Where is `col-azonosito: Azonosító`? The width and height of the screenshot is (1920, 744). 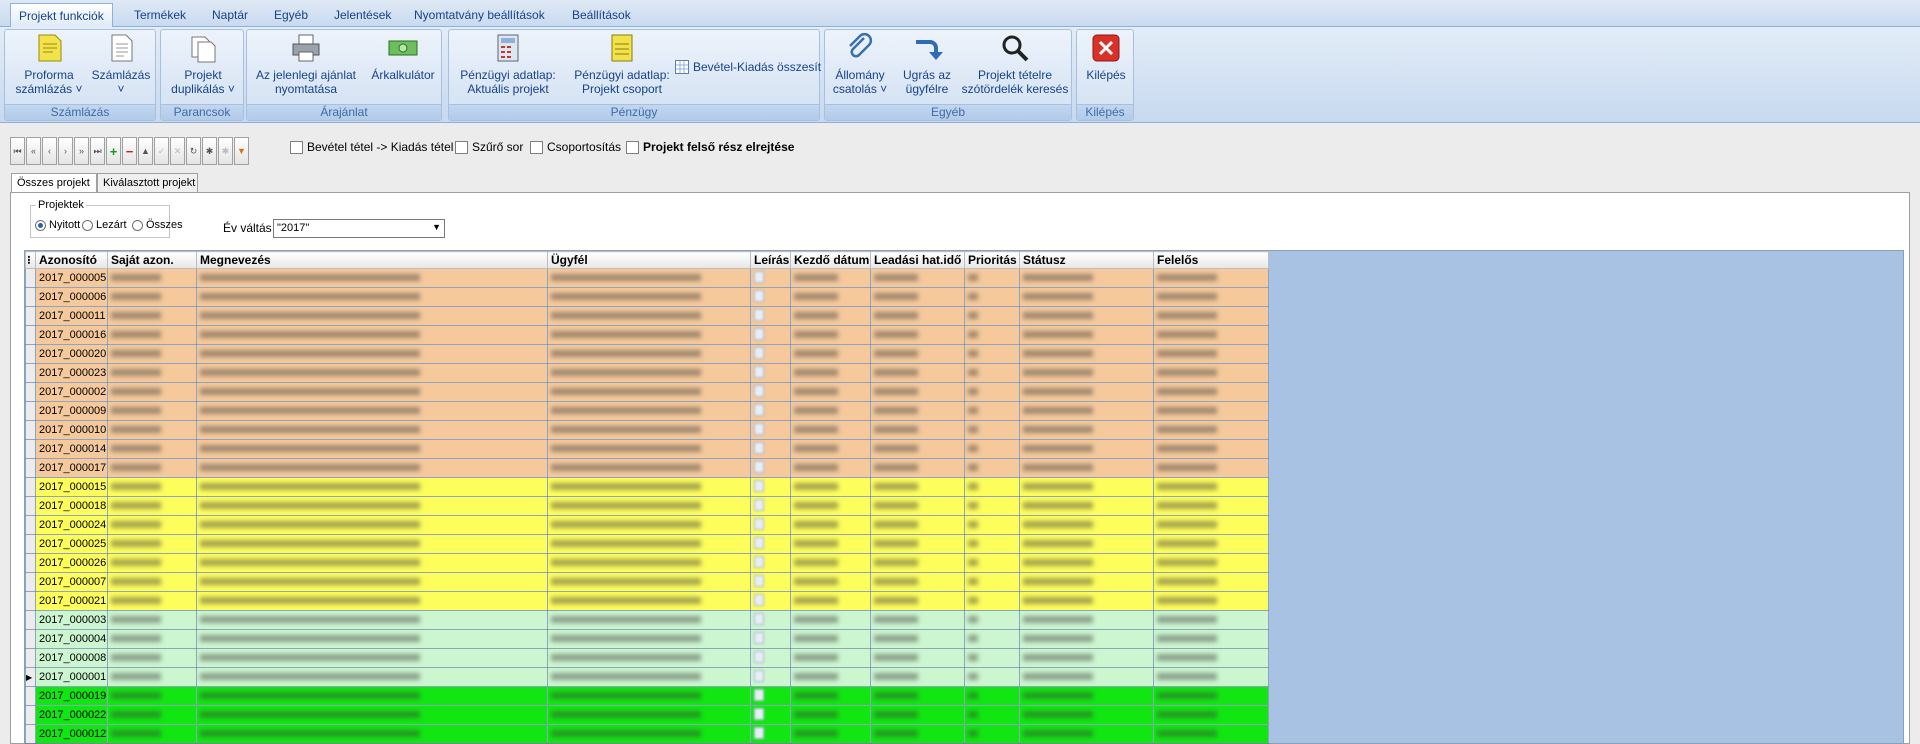
col-azonosito: Azonosító is located at coordinates (71, 260).